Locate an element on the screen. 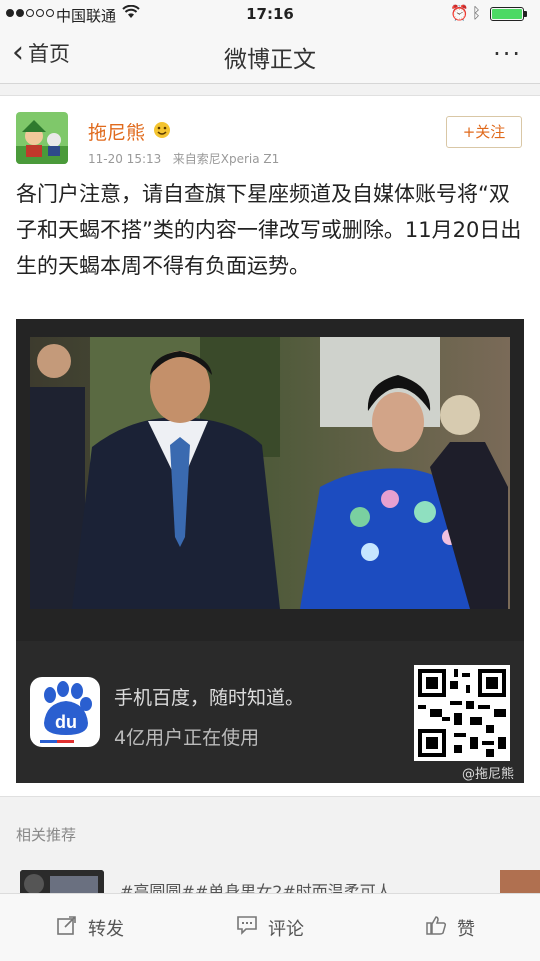 The image size is (540, 961). post-meta: 11-20 15:13 来自索尼Xperia Z1 is located at coordinates (183, 158).